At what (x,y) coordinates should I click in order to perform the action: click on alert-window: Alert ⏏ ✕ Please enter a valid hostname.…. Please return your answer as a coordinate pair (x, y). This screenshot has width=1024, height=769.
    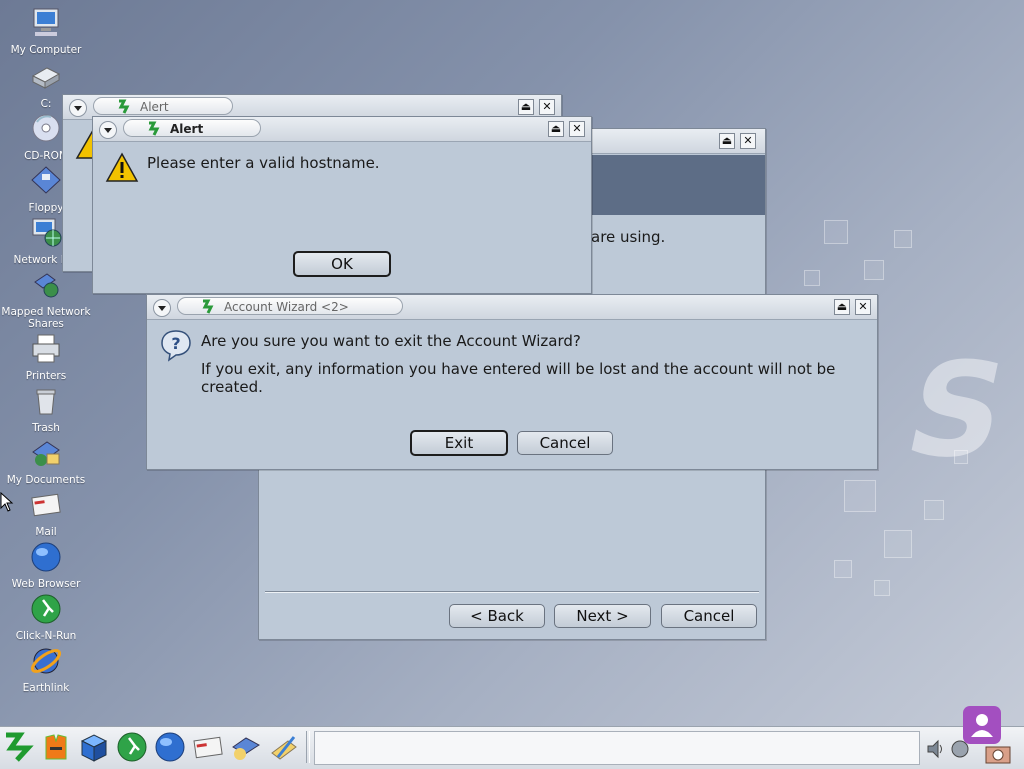
    Looking at the image, I should click on (342, 205).